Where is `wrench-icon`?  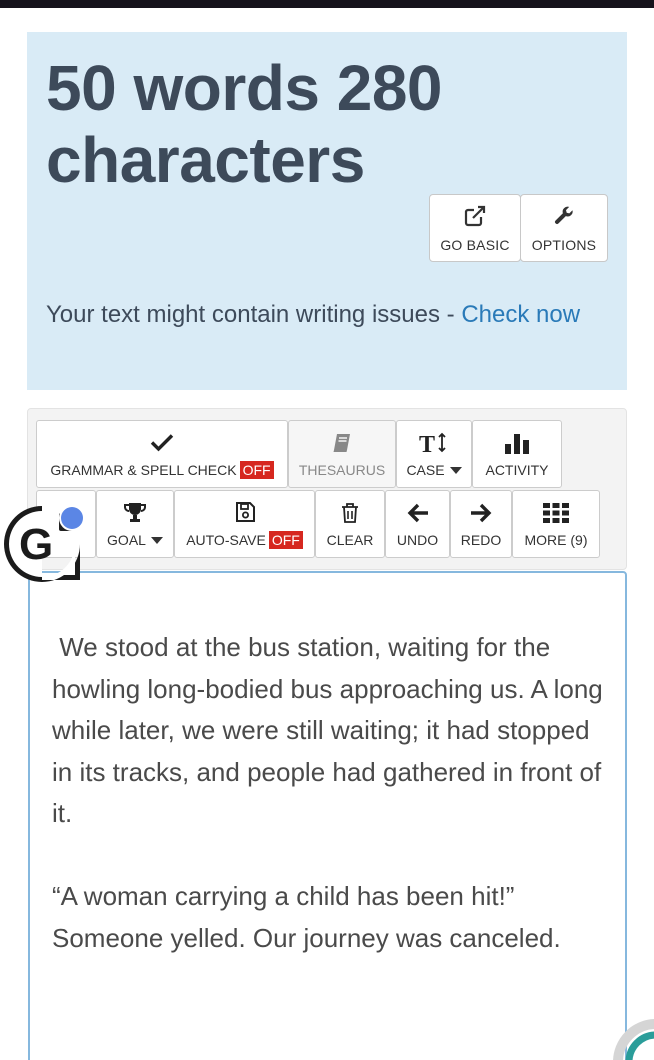 wrench-icon is located at coordinates (564, 217).